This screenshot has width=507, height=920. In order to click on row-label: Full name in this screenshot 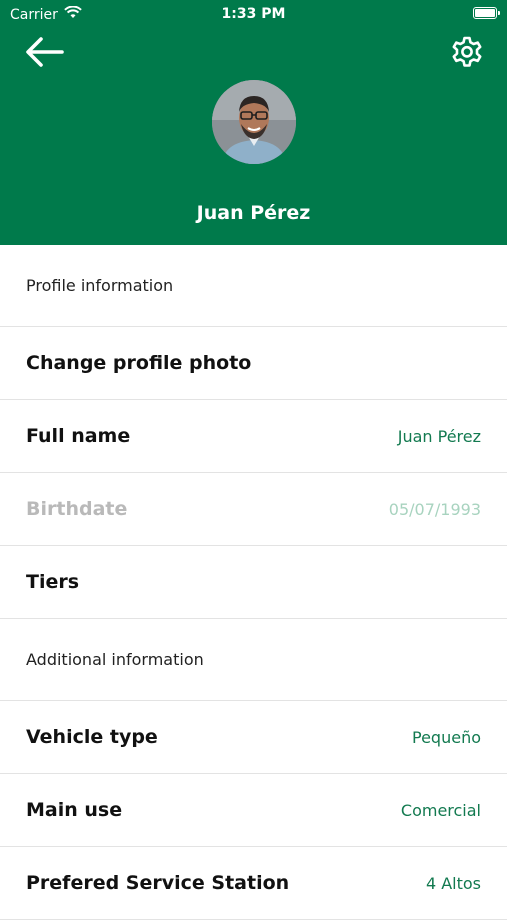, I will do `click(78, 436)`.